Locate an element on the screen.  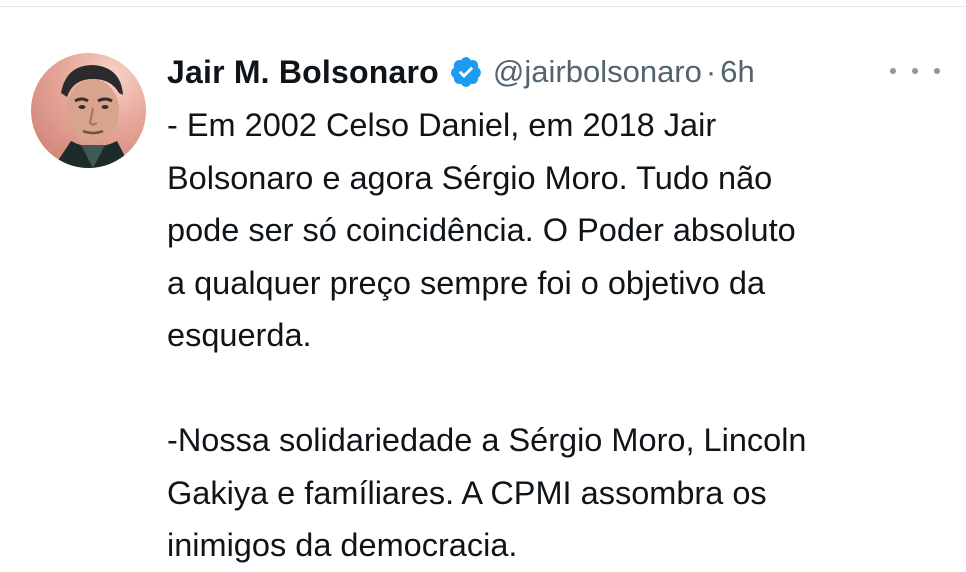
tweet-text-line: Gakiya e famíliares. A CPMI assombra os is located at coordinates (467, 492).